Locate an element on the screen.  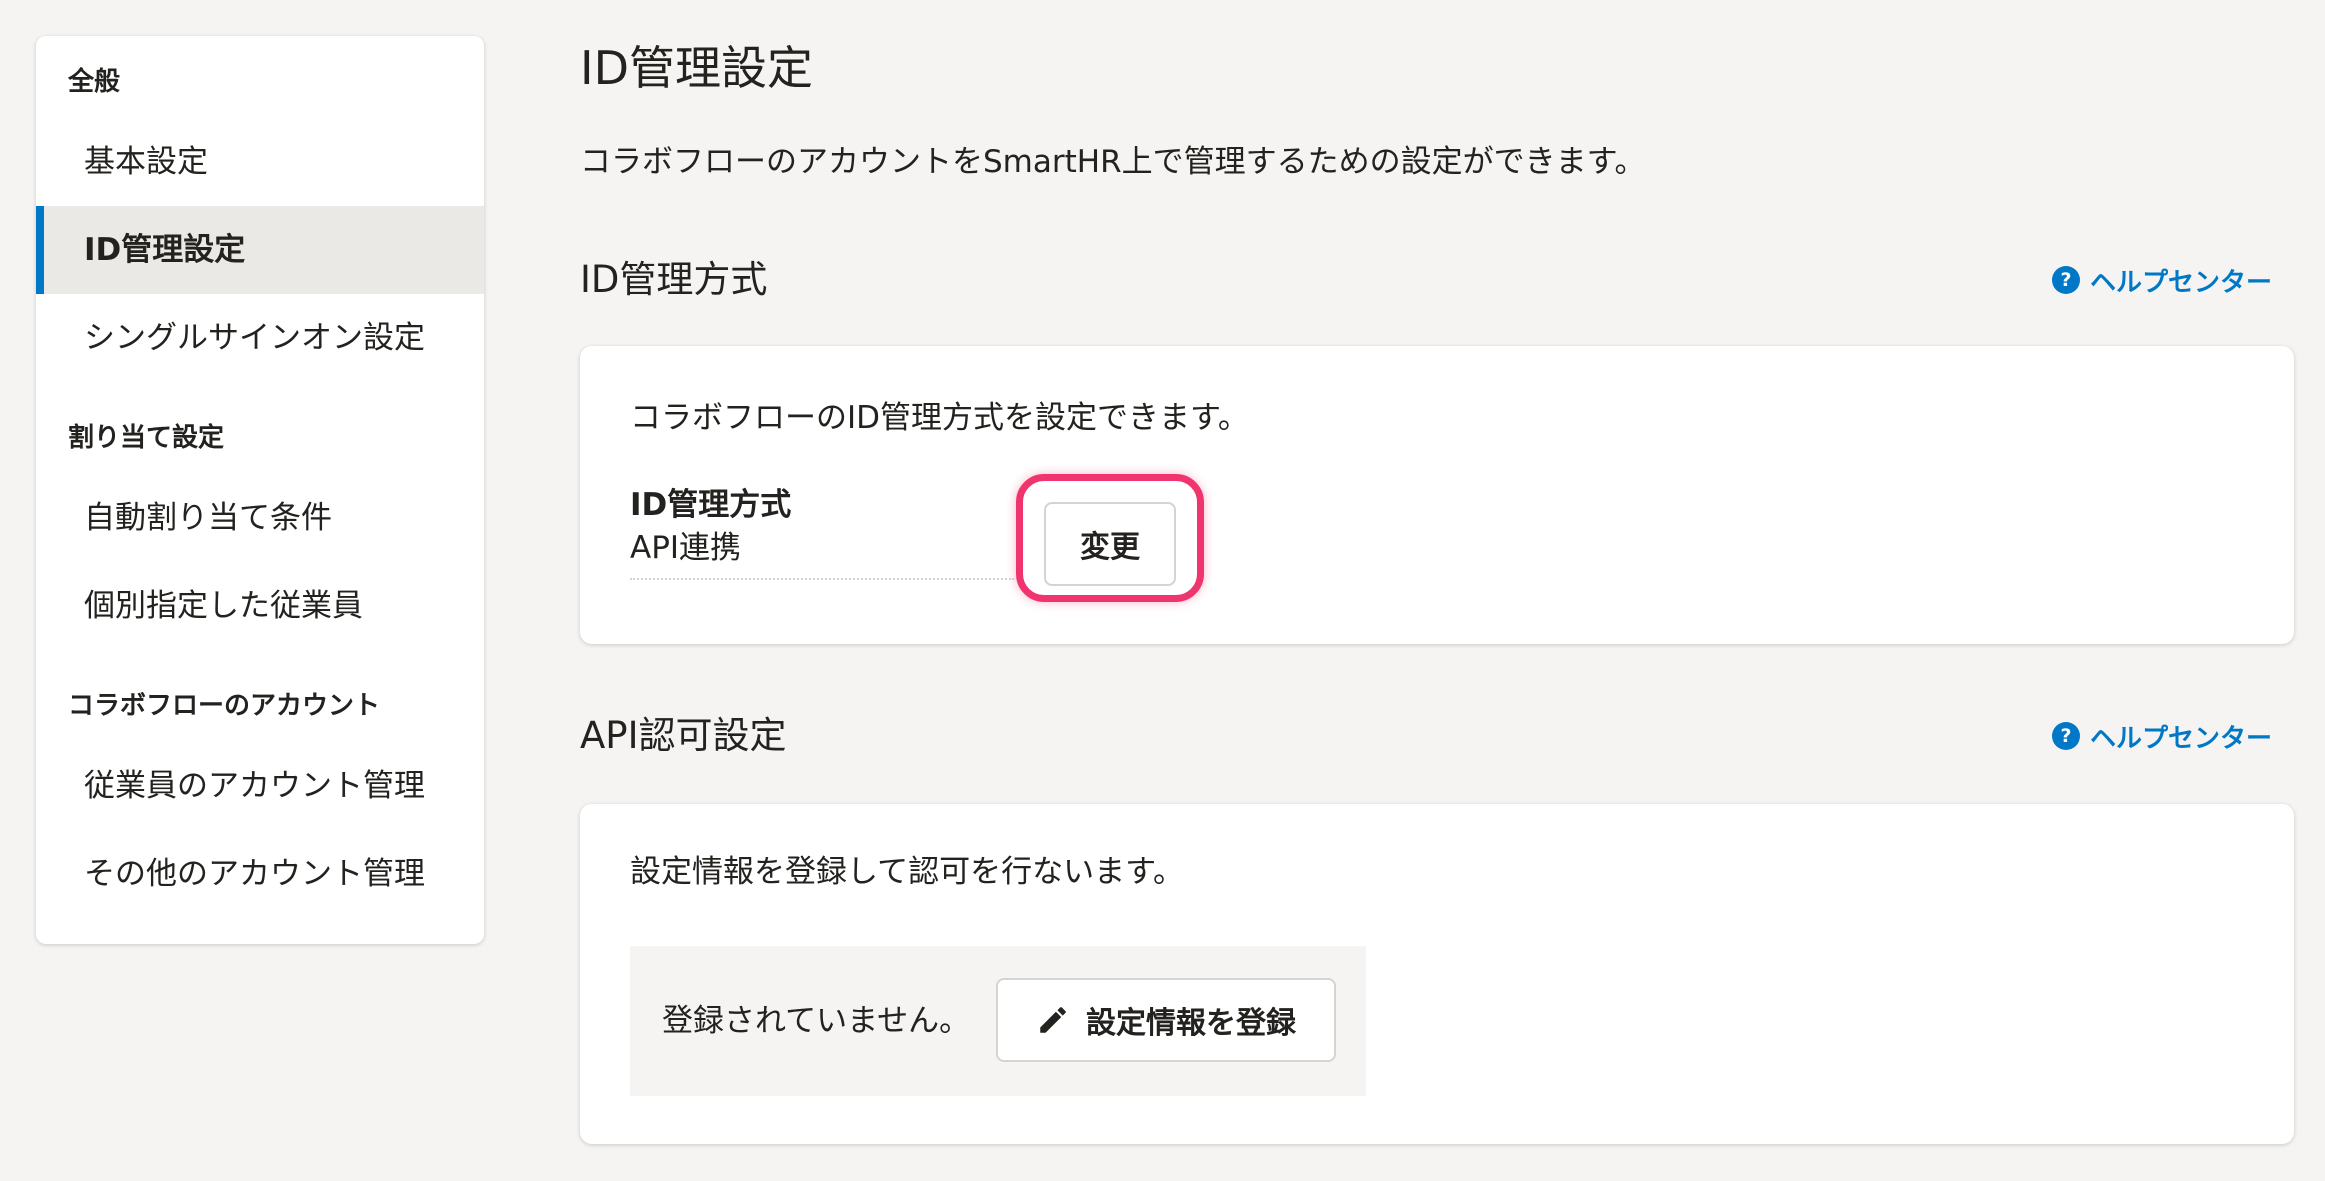
register-settings-button: 設定情報を登録 is located at coordinates (1166, 1020).